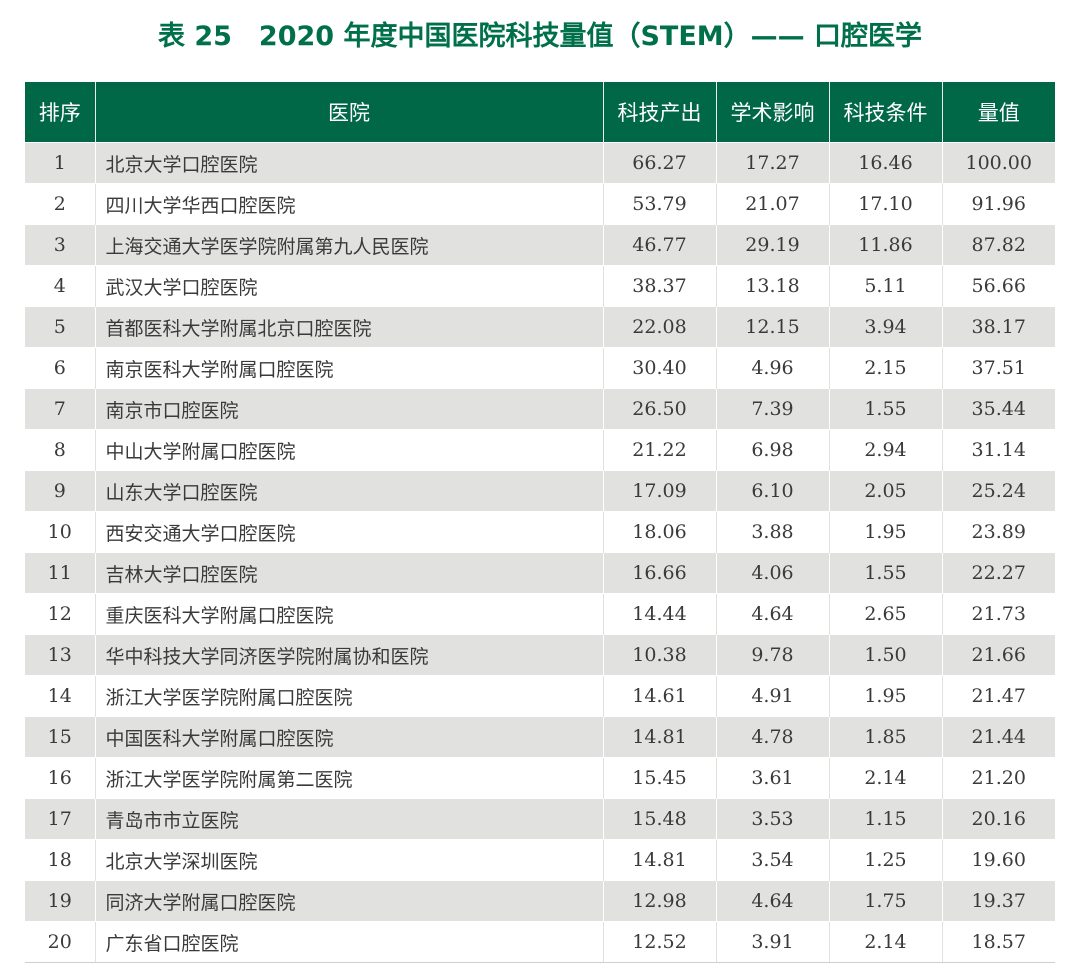 This screenshot has width=1080, height=980. Describe the element at coordinates (660, 163) in the screenshot. I see `cell-output: 66.27` at that location.